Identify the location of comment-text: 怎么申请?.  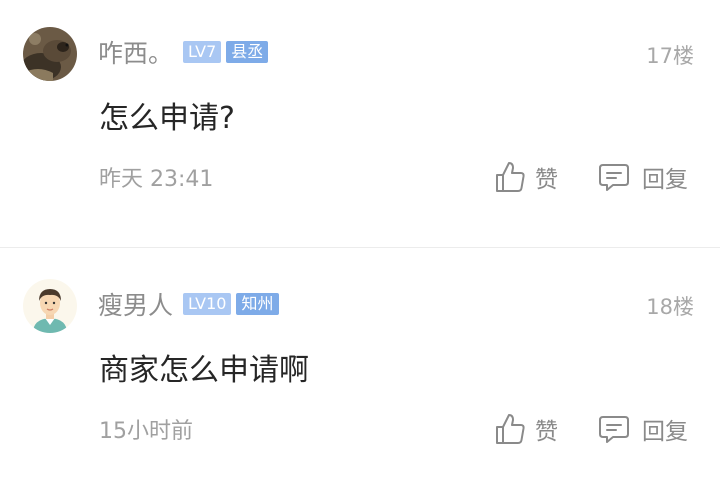
(167, 118).